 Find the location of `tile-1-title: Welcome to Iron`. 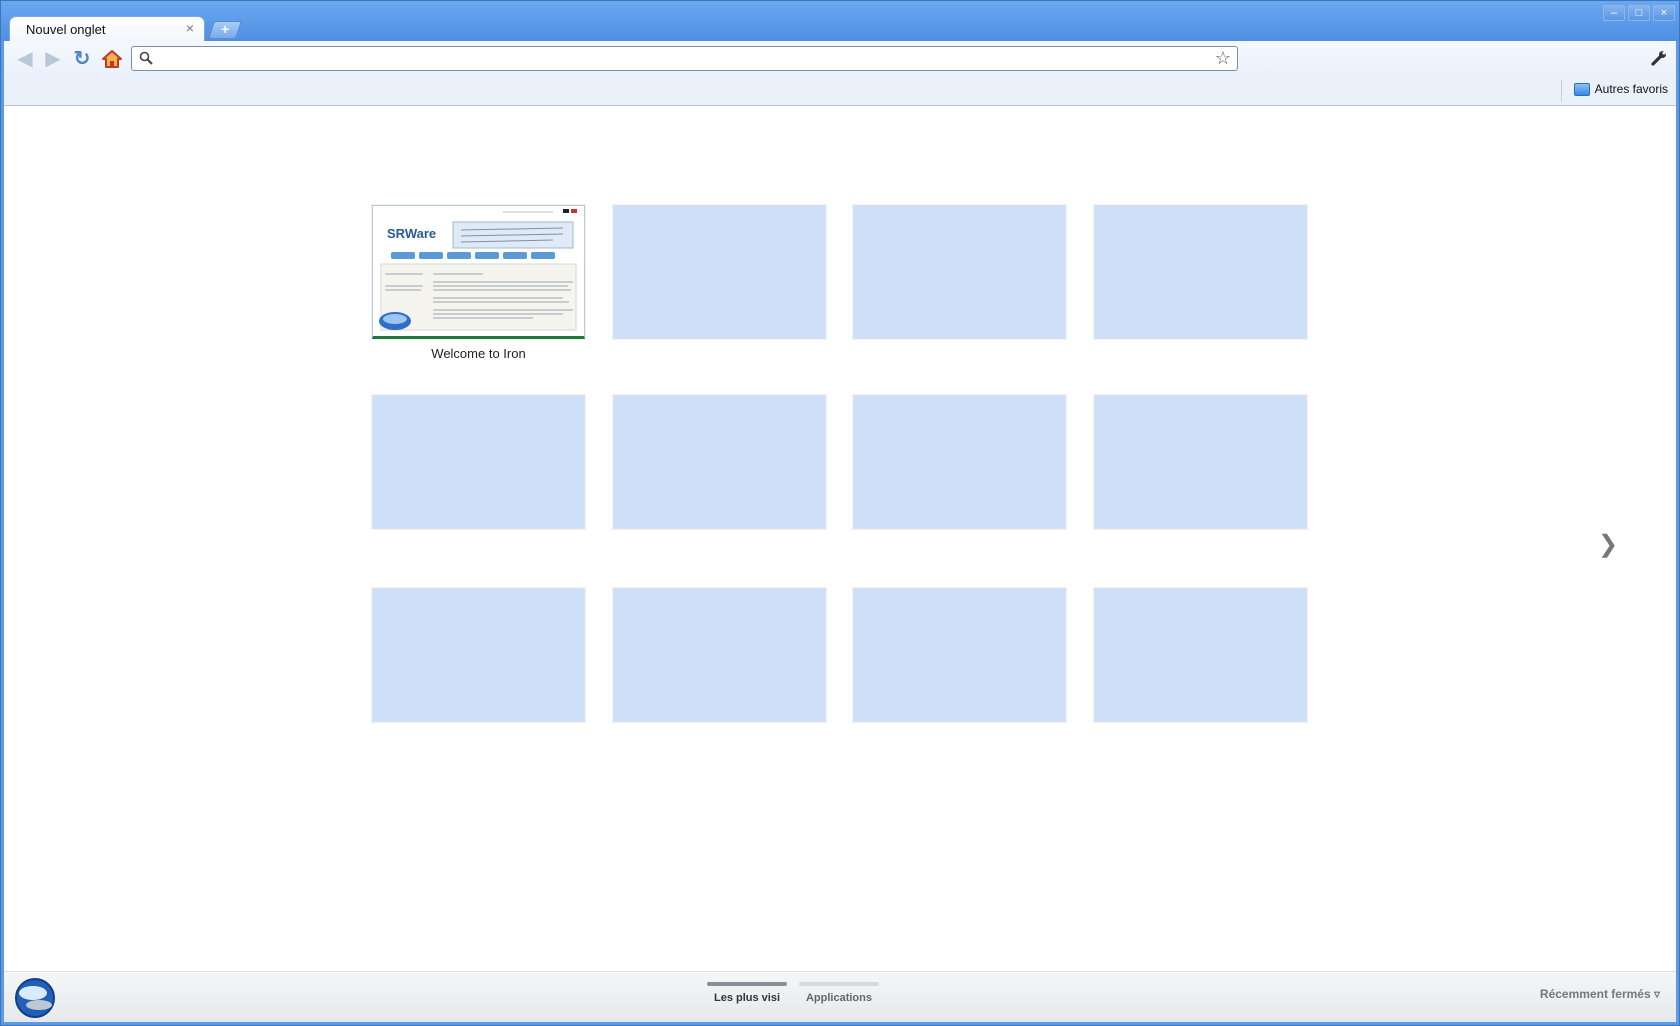

tile-1-title: Welcome to Iron is located at coordinates (478, 353).